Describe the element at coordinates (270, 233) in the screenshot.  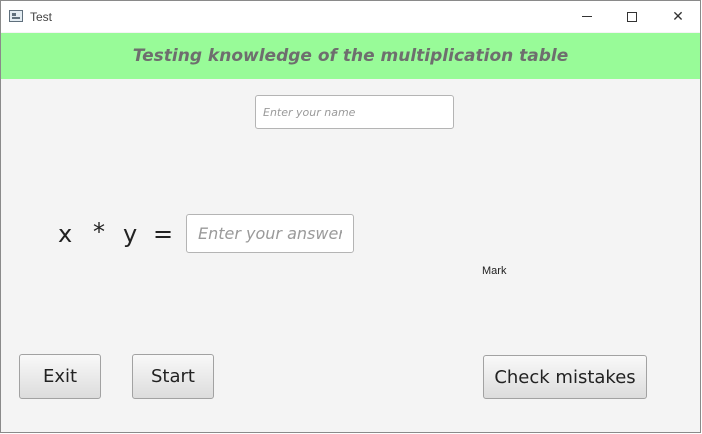
I see `answer-input` at that location.